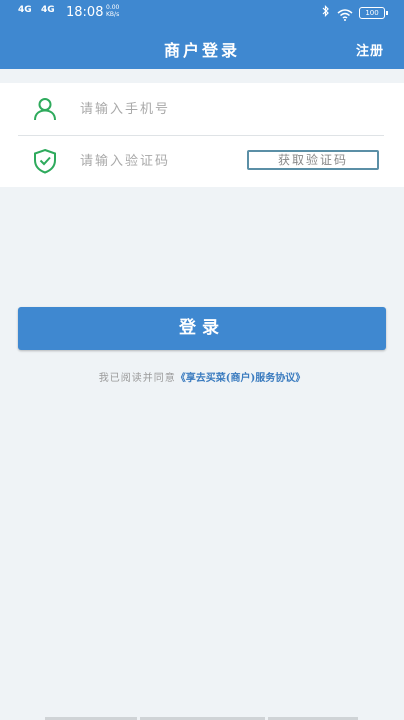 Image resolution: width=404 pixels, height=720 pixels. I want to click on shield-check-icon, so click(45, 161).